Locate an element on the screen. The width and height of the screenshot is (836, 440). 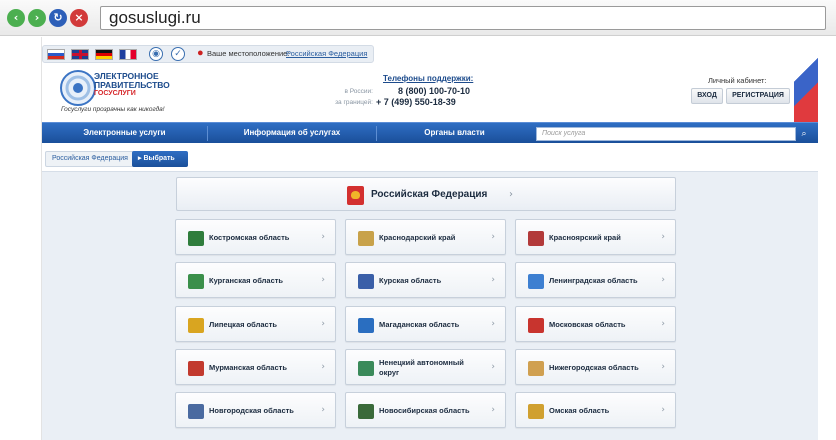
search-icon: ⌕ is located at coordinates (804, 134).